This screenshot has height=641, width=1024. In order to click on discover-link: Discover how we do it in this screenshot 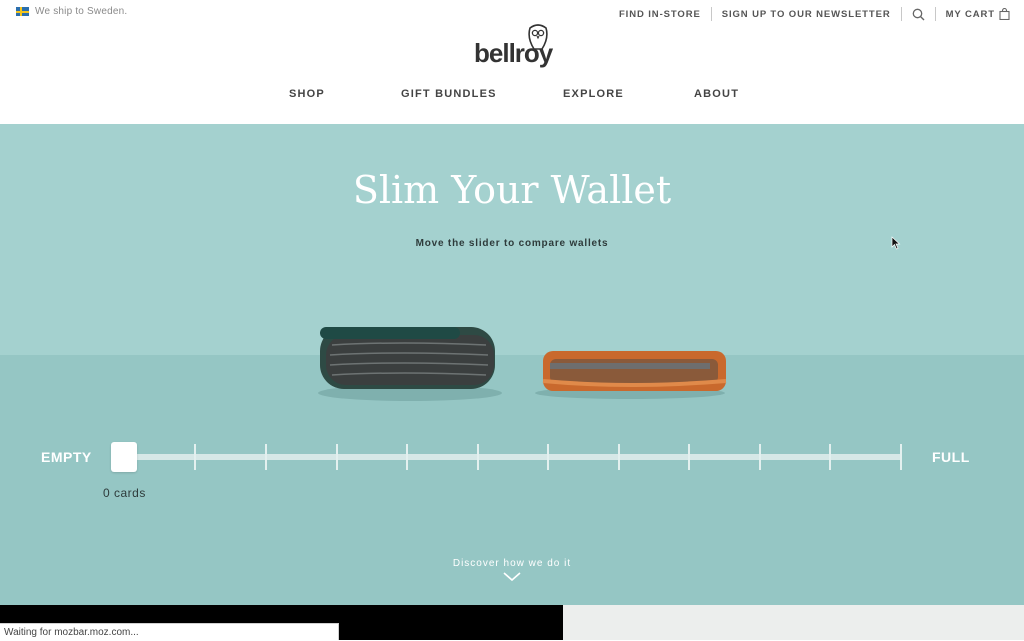, I will do `click(512, 563)`.